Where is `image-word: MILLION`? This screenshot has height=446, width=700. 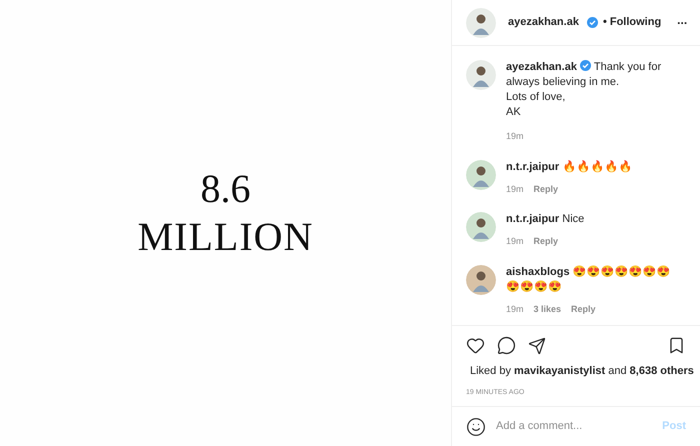 image-word: MILLION is located at coordinates (226, 237).